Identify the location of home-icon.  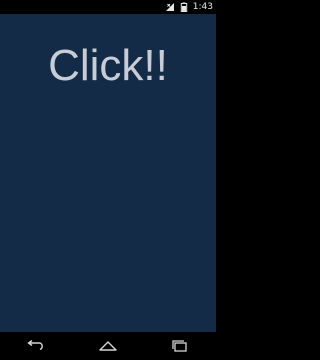
(108, 346).